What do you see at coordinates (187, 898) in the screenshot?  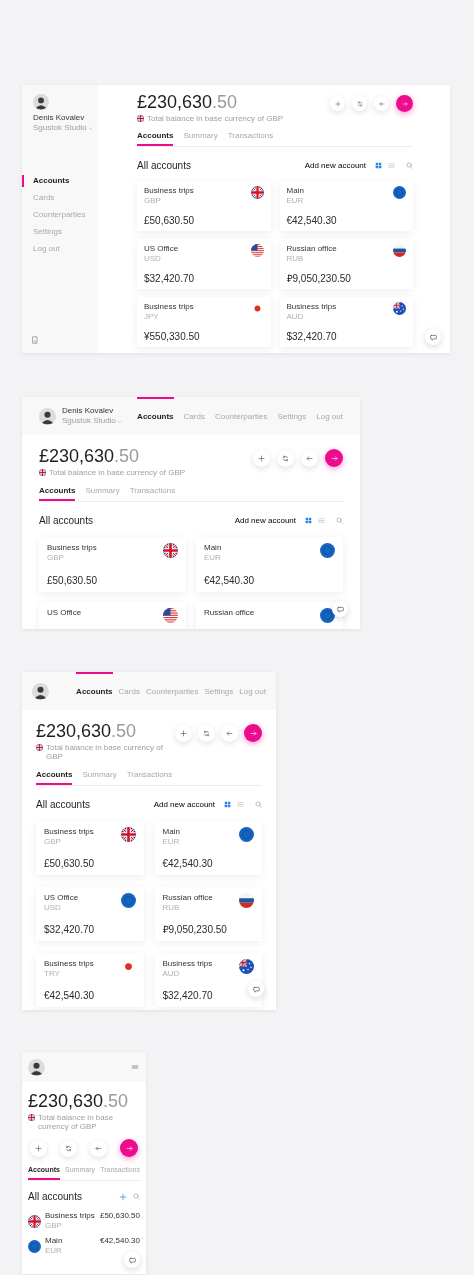 I see `account-name: Russian office` at bounding box center [187, 898].